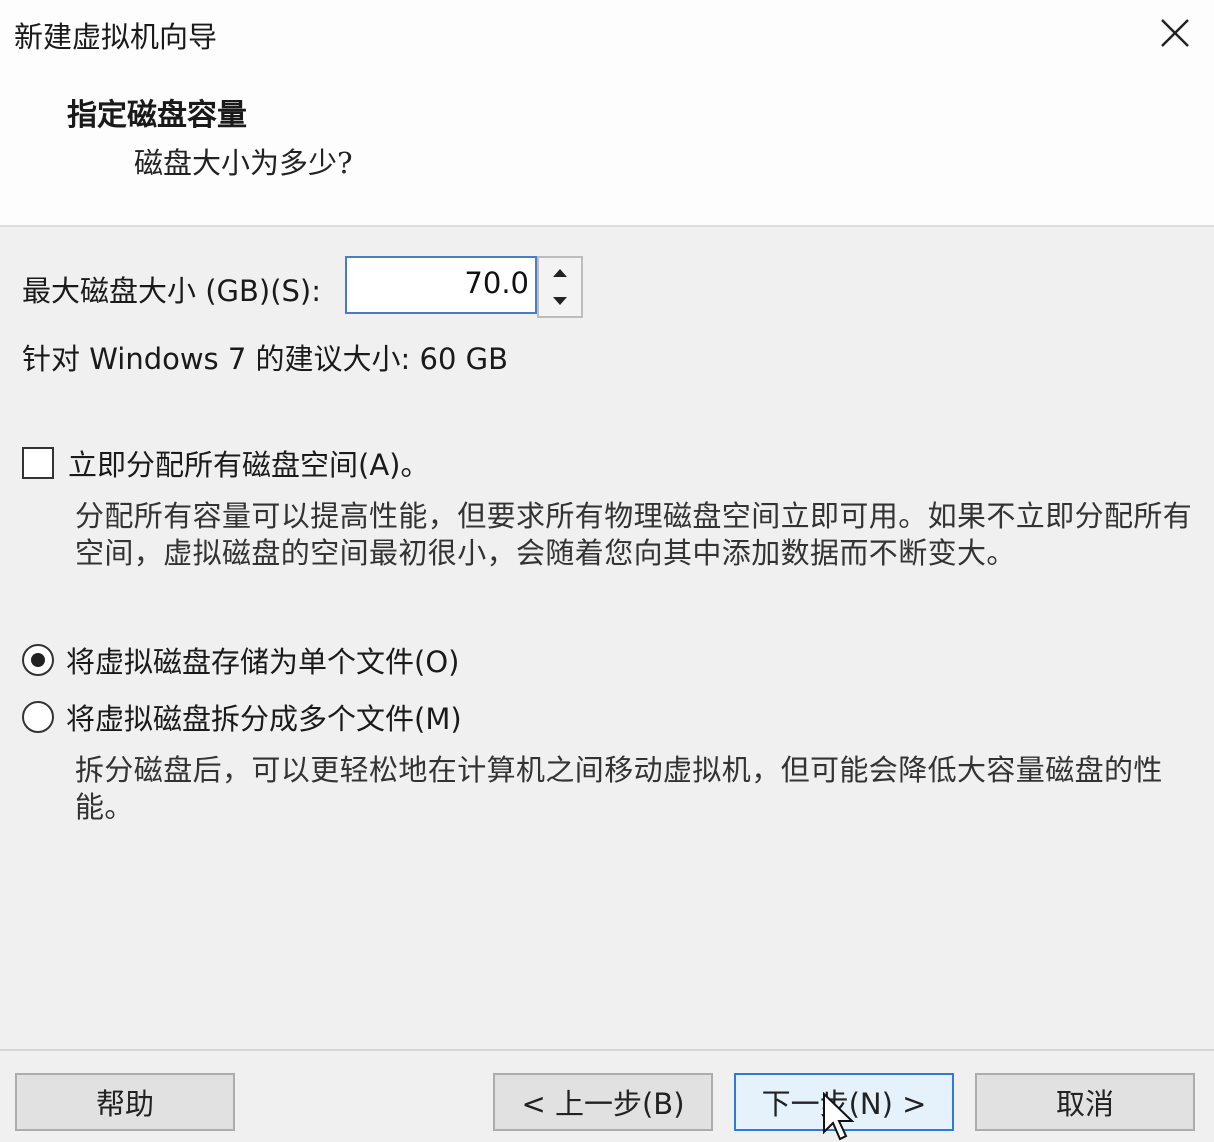 The height and width of the screenshot is (1142, 1214). What do you see at coordinates (560, 287) in the screenshot?
I see `disk-size-spinner` at bounding box center [560, 287].